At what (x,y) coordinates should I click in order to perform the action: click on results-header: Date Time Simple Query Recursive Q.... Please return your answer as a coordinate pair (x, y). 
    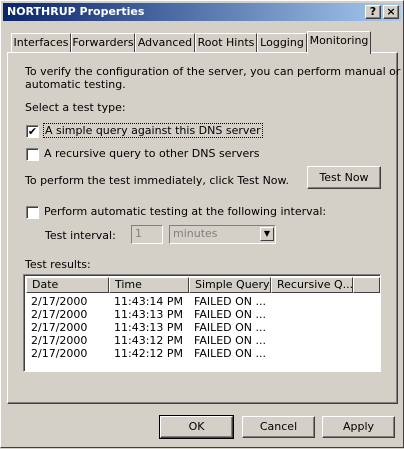
    Looking at the image, I should click on (203, 285).